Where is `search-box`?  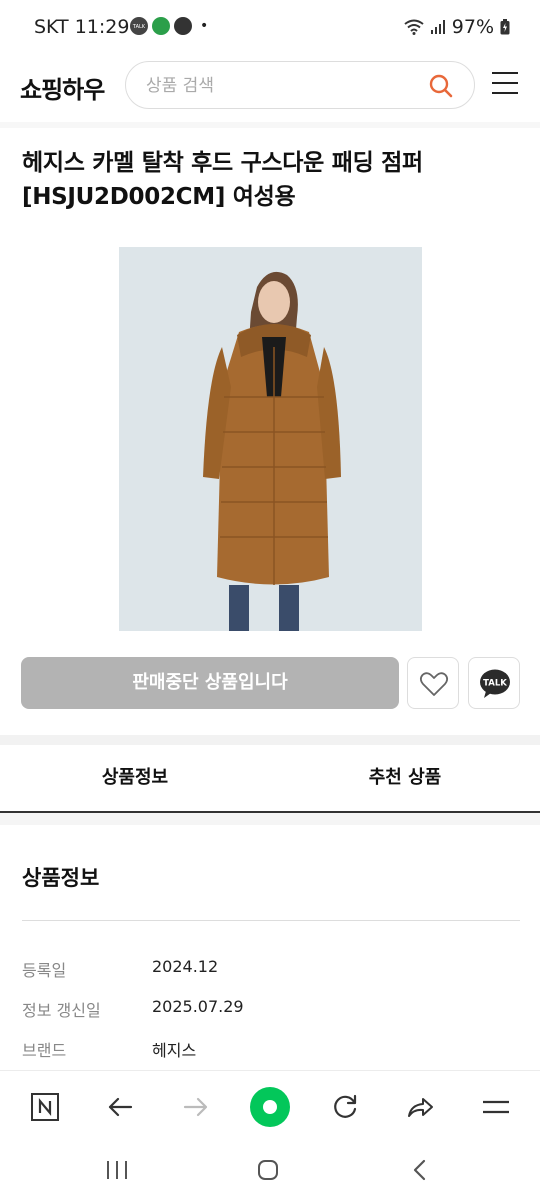
search-box is located at coordinates (300, 85).